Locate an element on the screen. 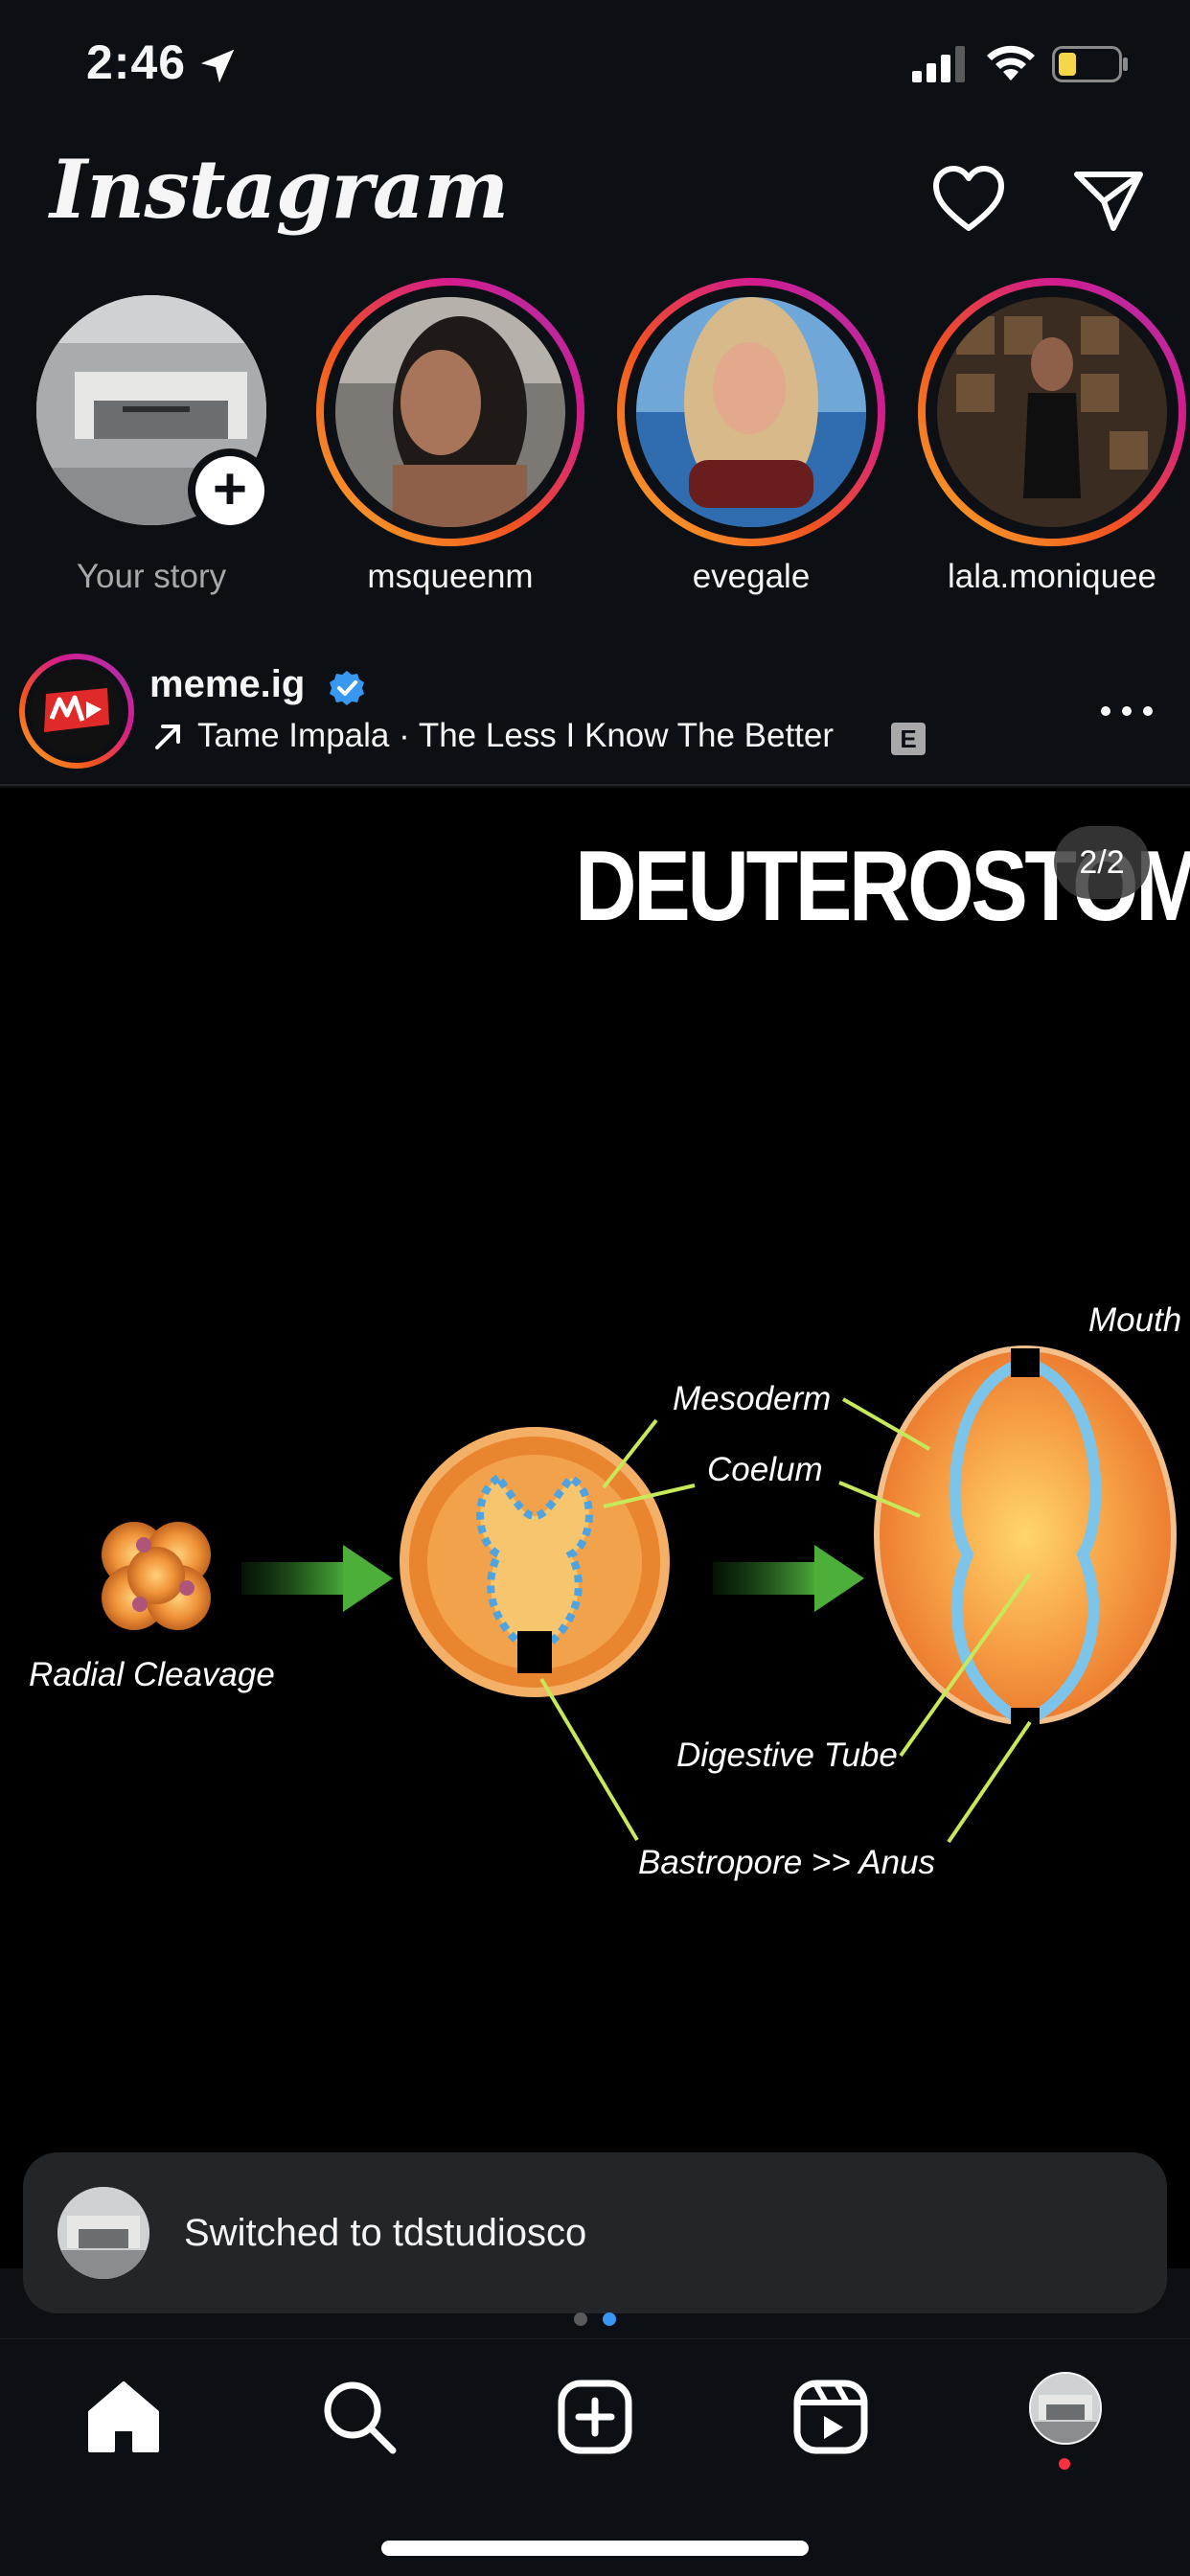 This screenshot has width=1190, height=2576. label-digestive-tube: Digestive Tube is located at coordinates (787, 1755).